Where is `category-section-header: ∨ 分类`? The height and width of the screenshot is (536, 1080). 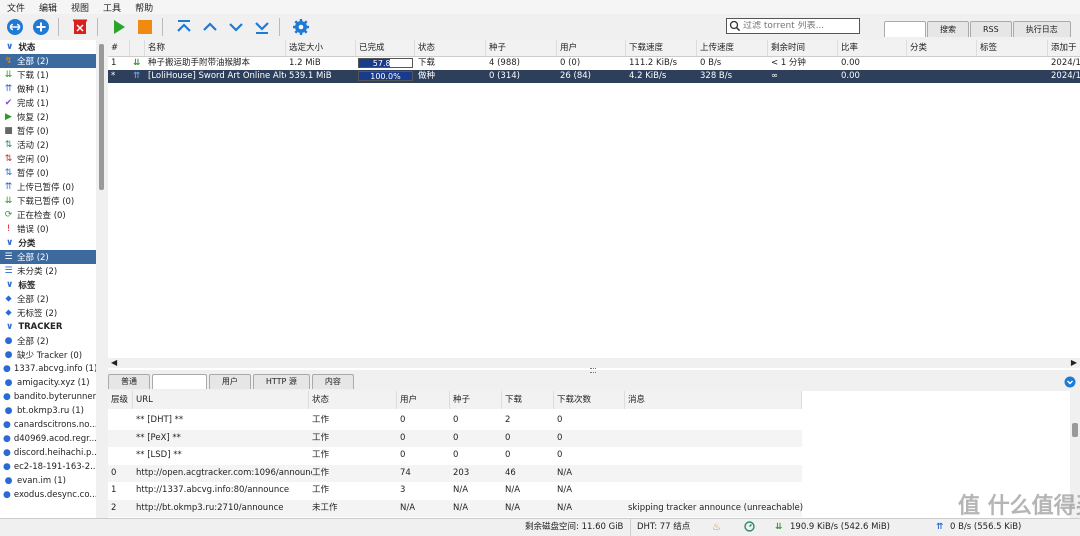 category-section-header: ∨ 分类 is located at coordinates (48, 243).